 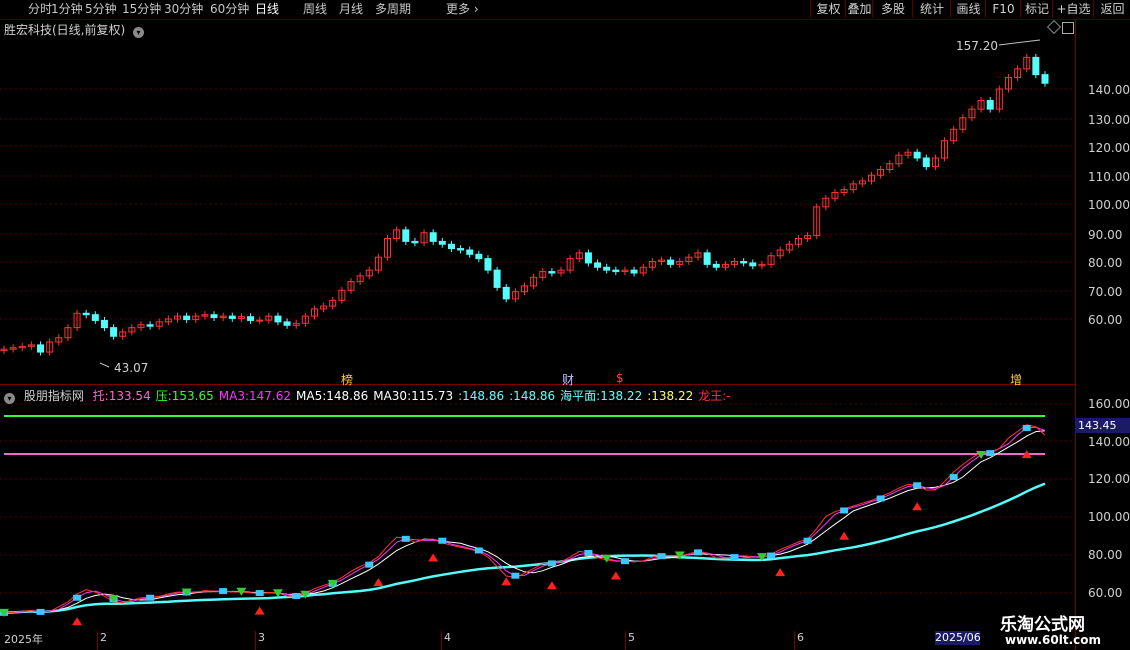 I want to click on cursor-date-box: 2025/06, so click(x=958, y=638).